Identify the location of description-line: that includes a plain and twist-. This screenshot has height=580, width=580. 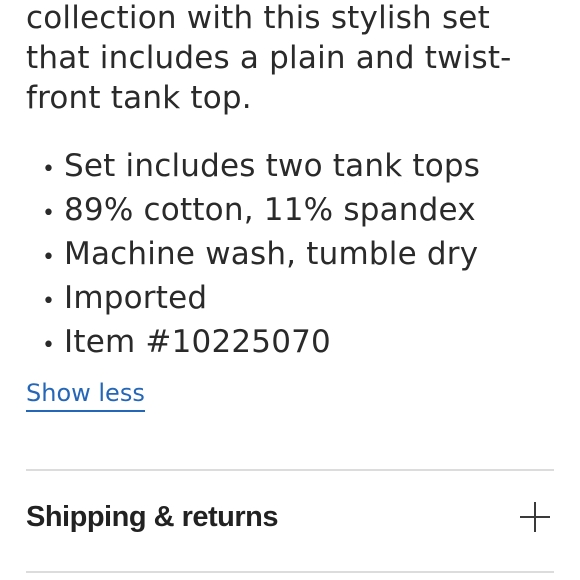
(269, 58).